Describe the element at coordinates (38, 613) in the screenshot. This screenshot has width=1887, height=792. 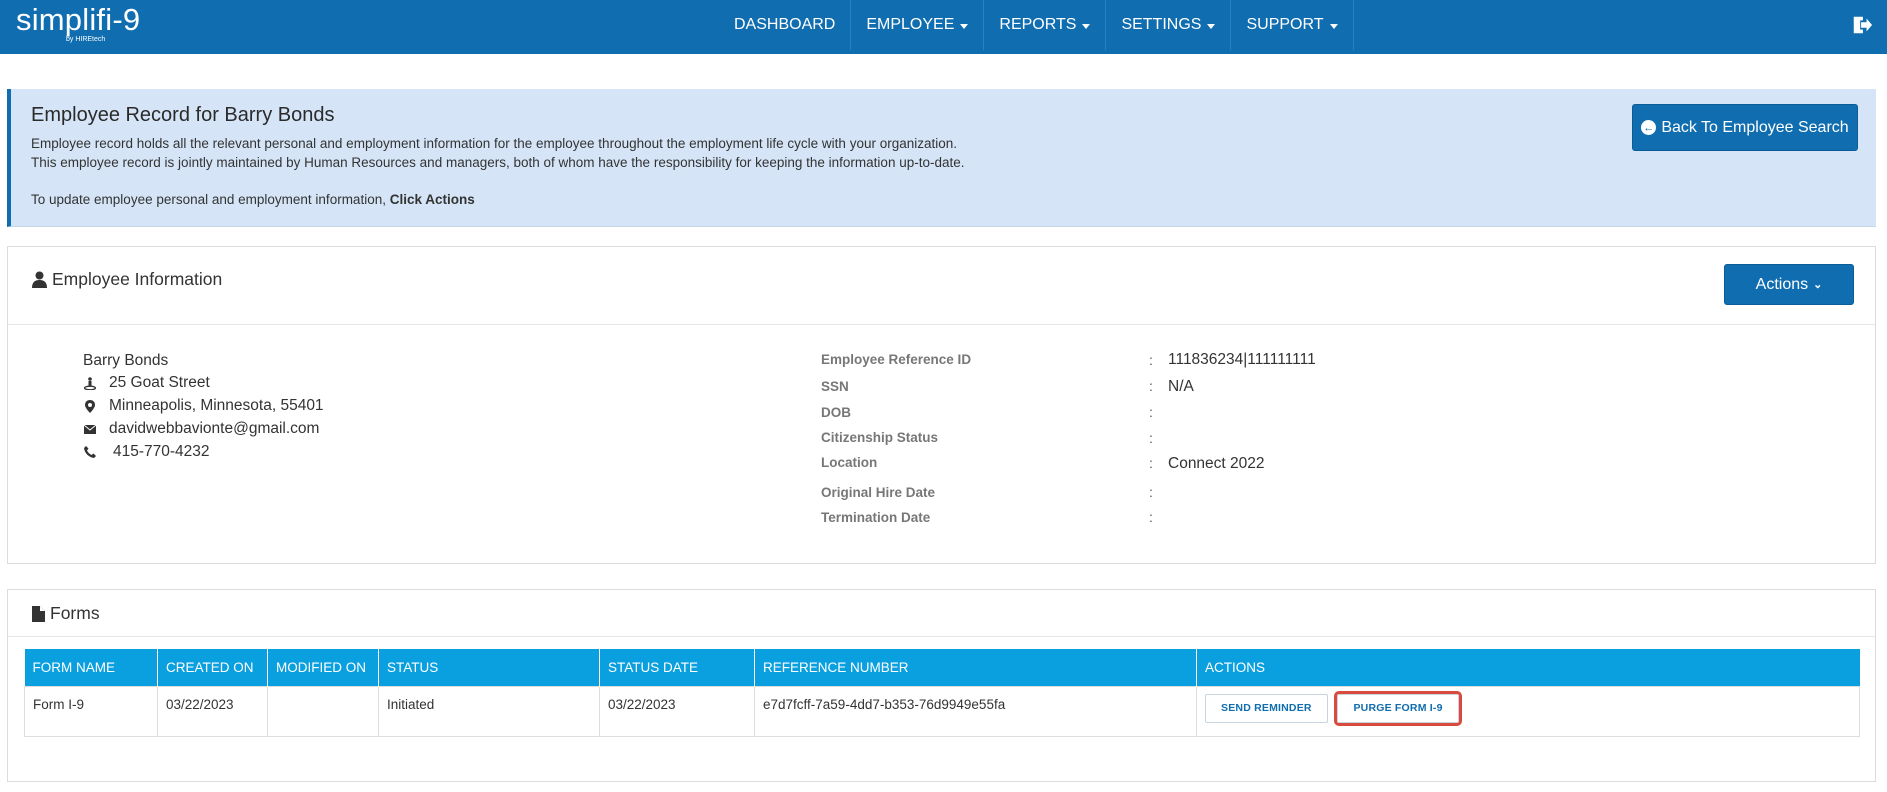
I see `file-icon` at that location.